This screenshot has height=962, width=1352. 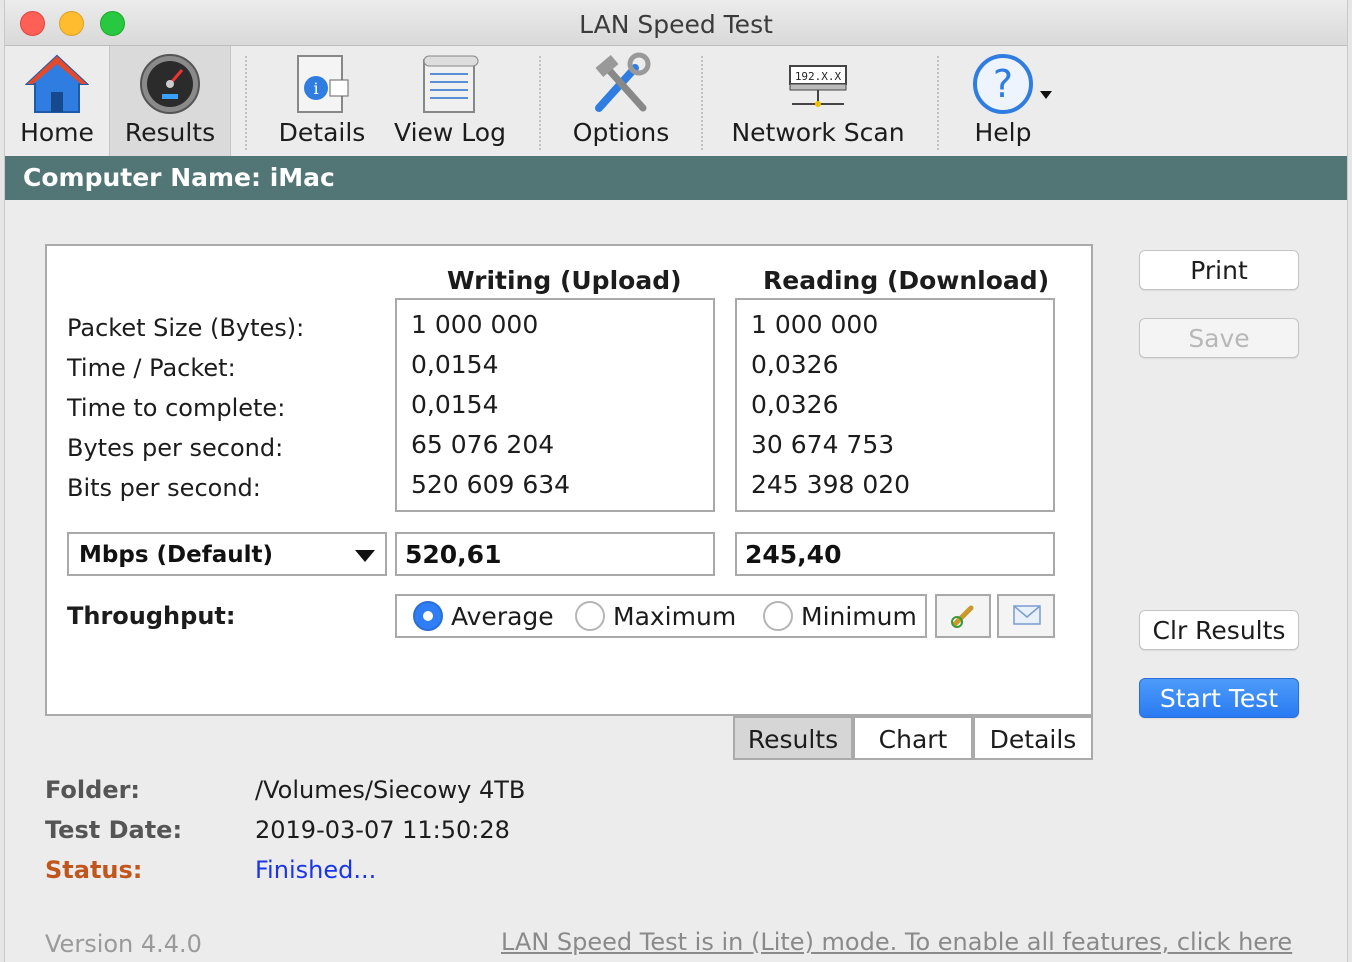 I want to click on title-bar: LAN Speed Test, so click(x=676, y=23).